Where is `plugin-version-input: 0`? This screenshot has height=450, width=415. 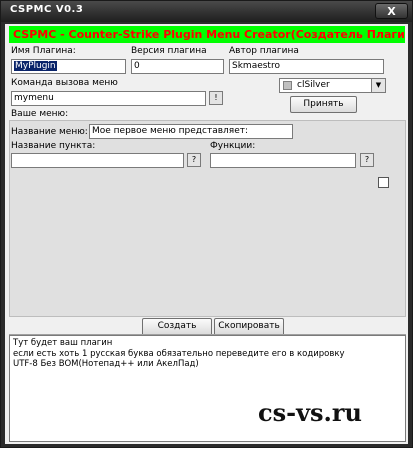
plugin-version-input: 0 is located at coordinates (177, 66).